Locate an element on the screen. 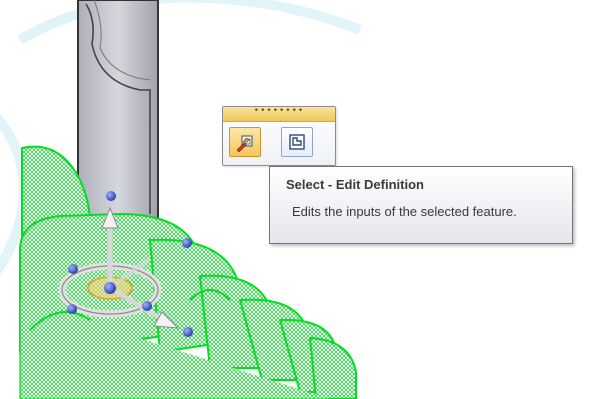 The height and width of the screenshot is (399, 598). mini-toolbar: •••••••• is located at coordinates (279, 136).